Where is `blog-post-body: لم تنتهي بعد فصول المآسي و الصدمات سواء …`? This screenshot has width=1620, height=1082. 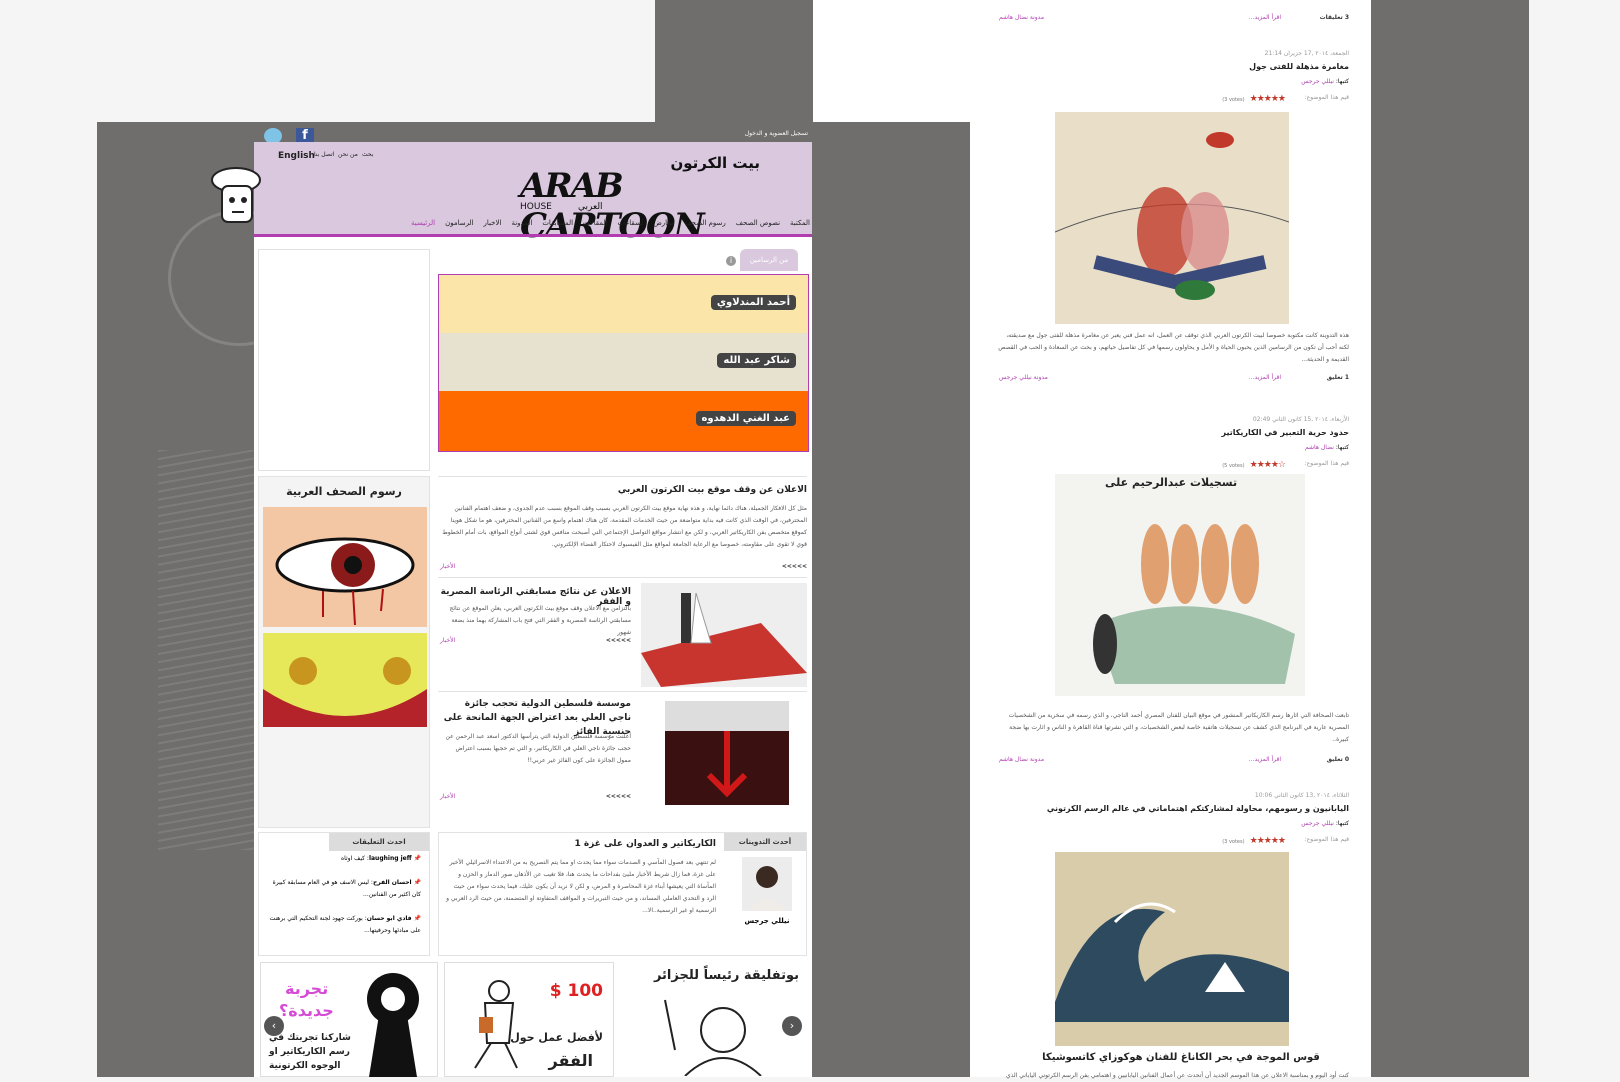 blog-post-body: لم تنتهي بعد فصول المآسي و الصدمات سواء … is located at coordinates (581, 886).